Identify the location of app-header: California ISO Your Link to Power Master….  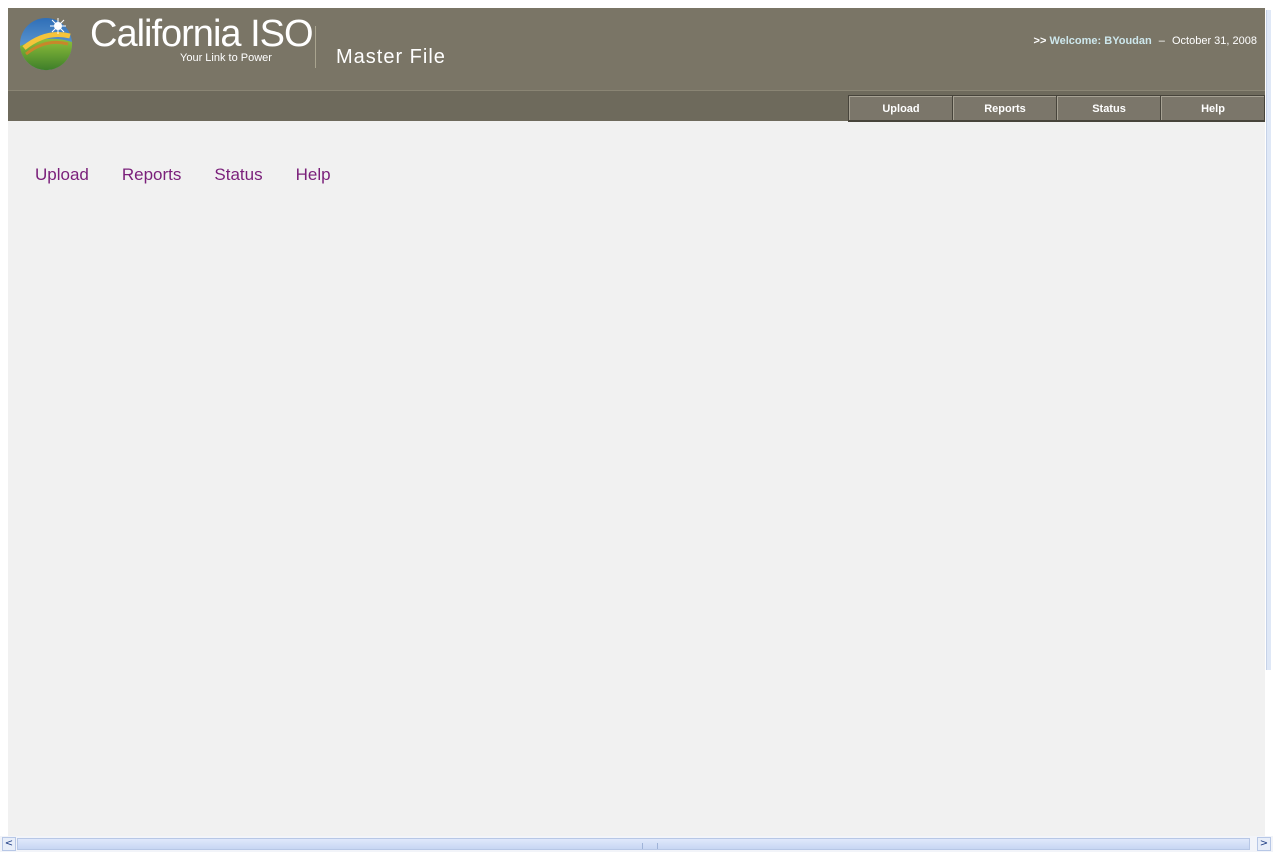
(636, 65).